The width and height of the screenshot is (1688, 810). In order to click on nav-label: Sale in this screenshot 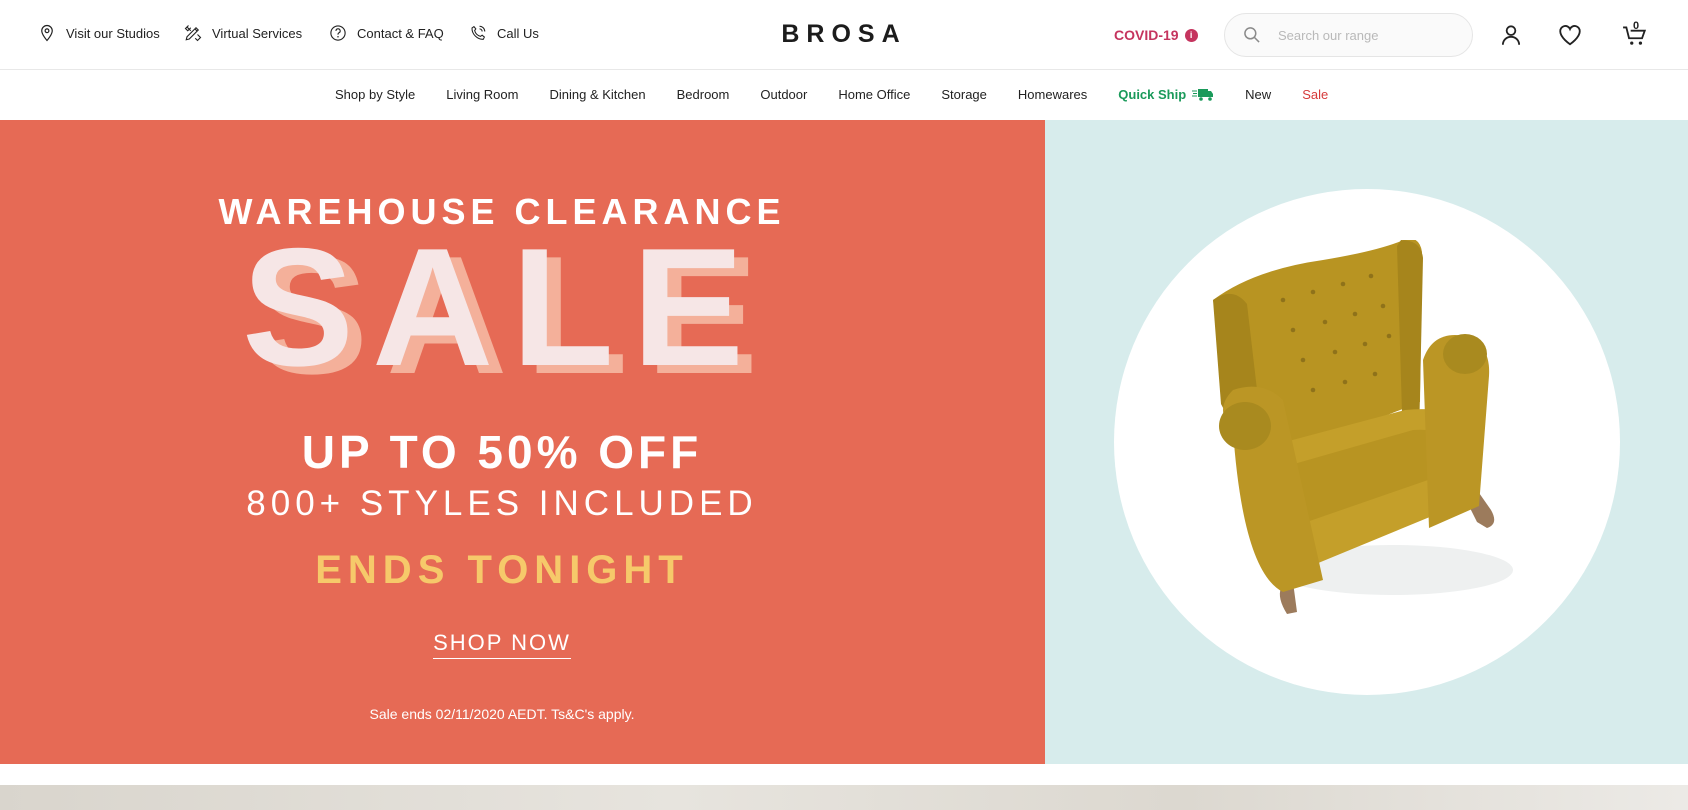, I will do `click(1315, 94)`.